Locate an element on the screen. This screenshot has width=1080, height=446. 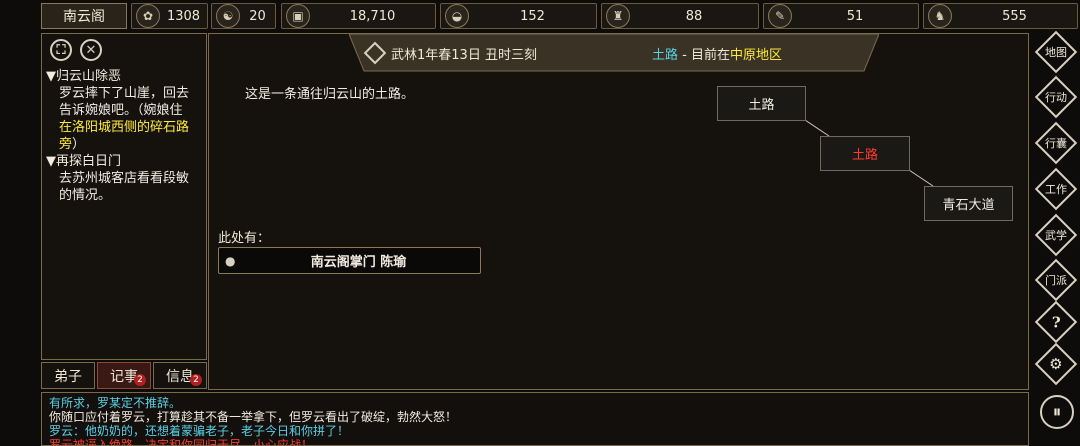
stat-beast: ♞ 555 is located at coordinates (1000, 16).